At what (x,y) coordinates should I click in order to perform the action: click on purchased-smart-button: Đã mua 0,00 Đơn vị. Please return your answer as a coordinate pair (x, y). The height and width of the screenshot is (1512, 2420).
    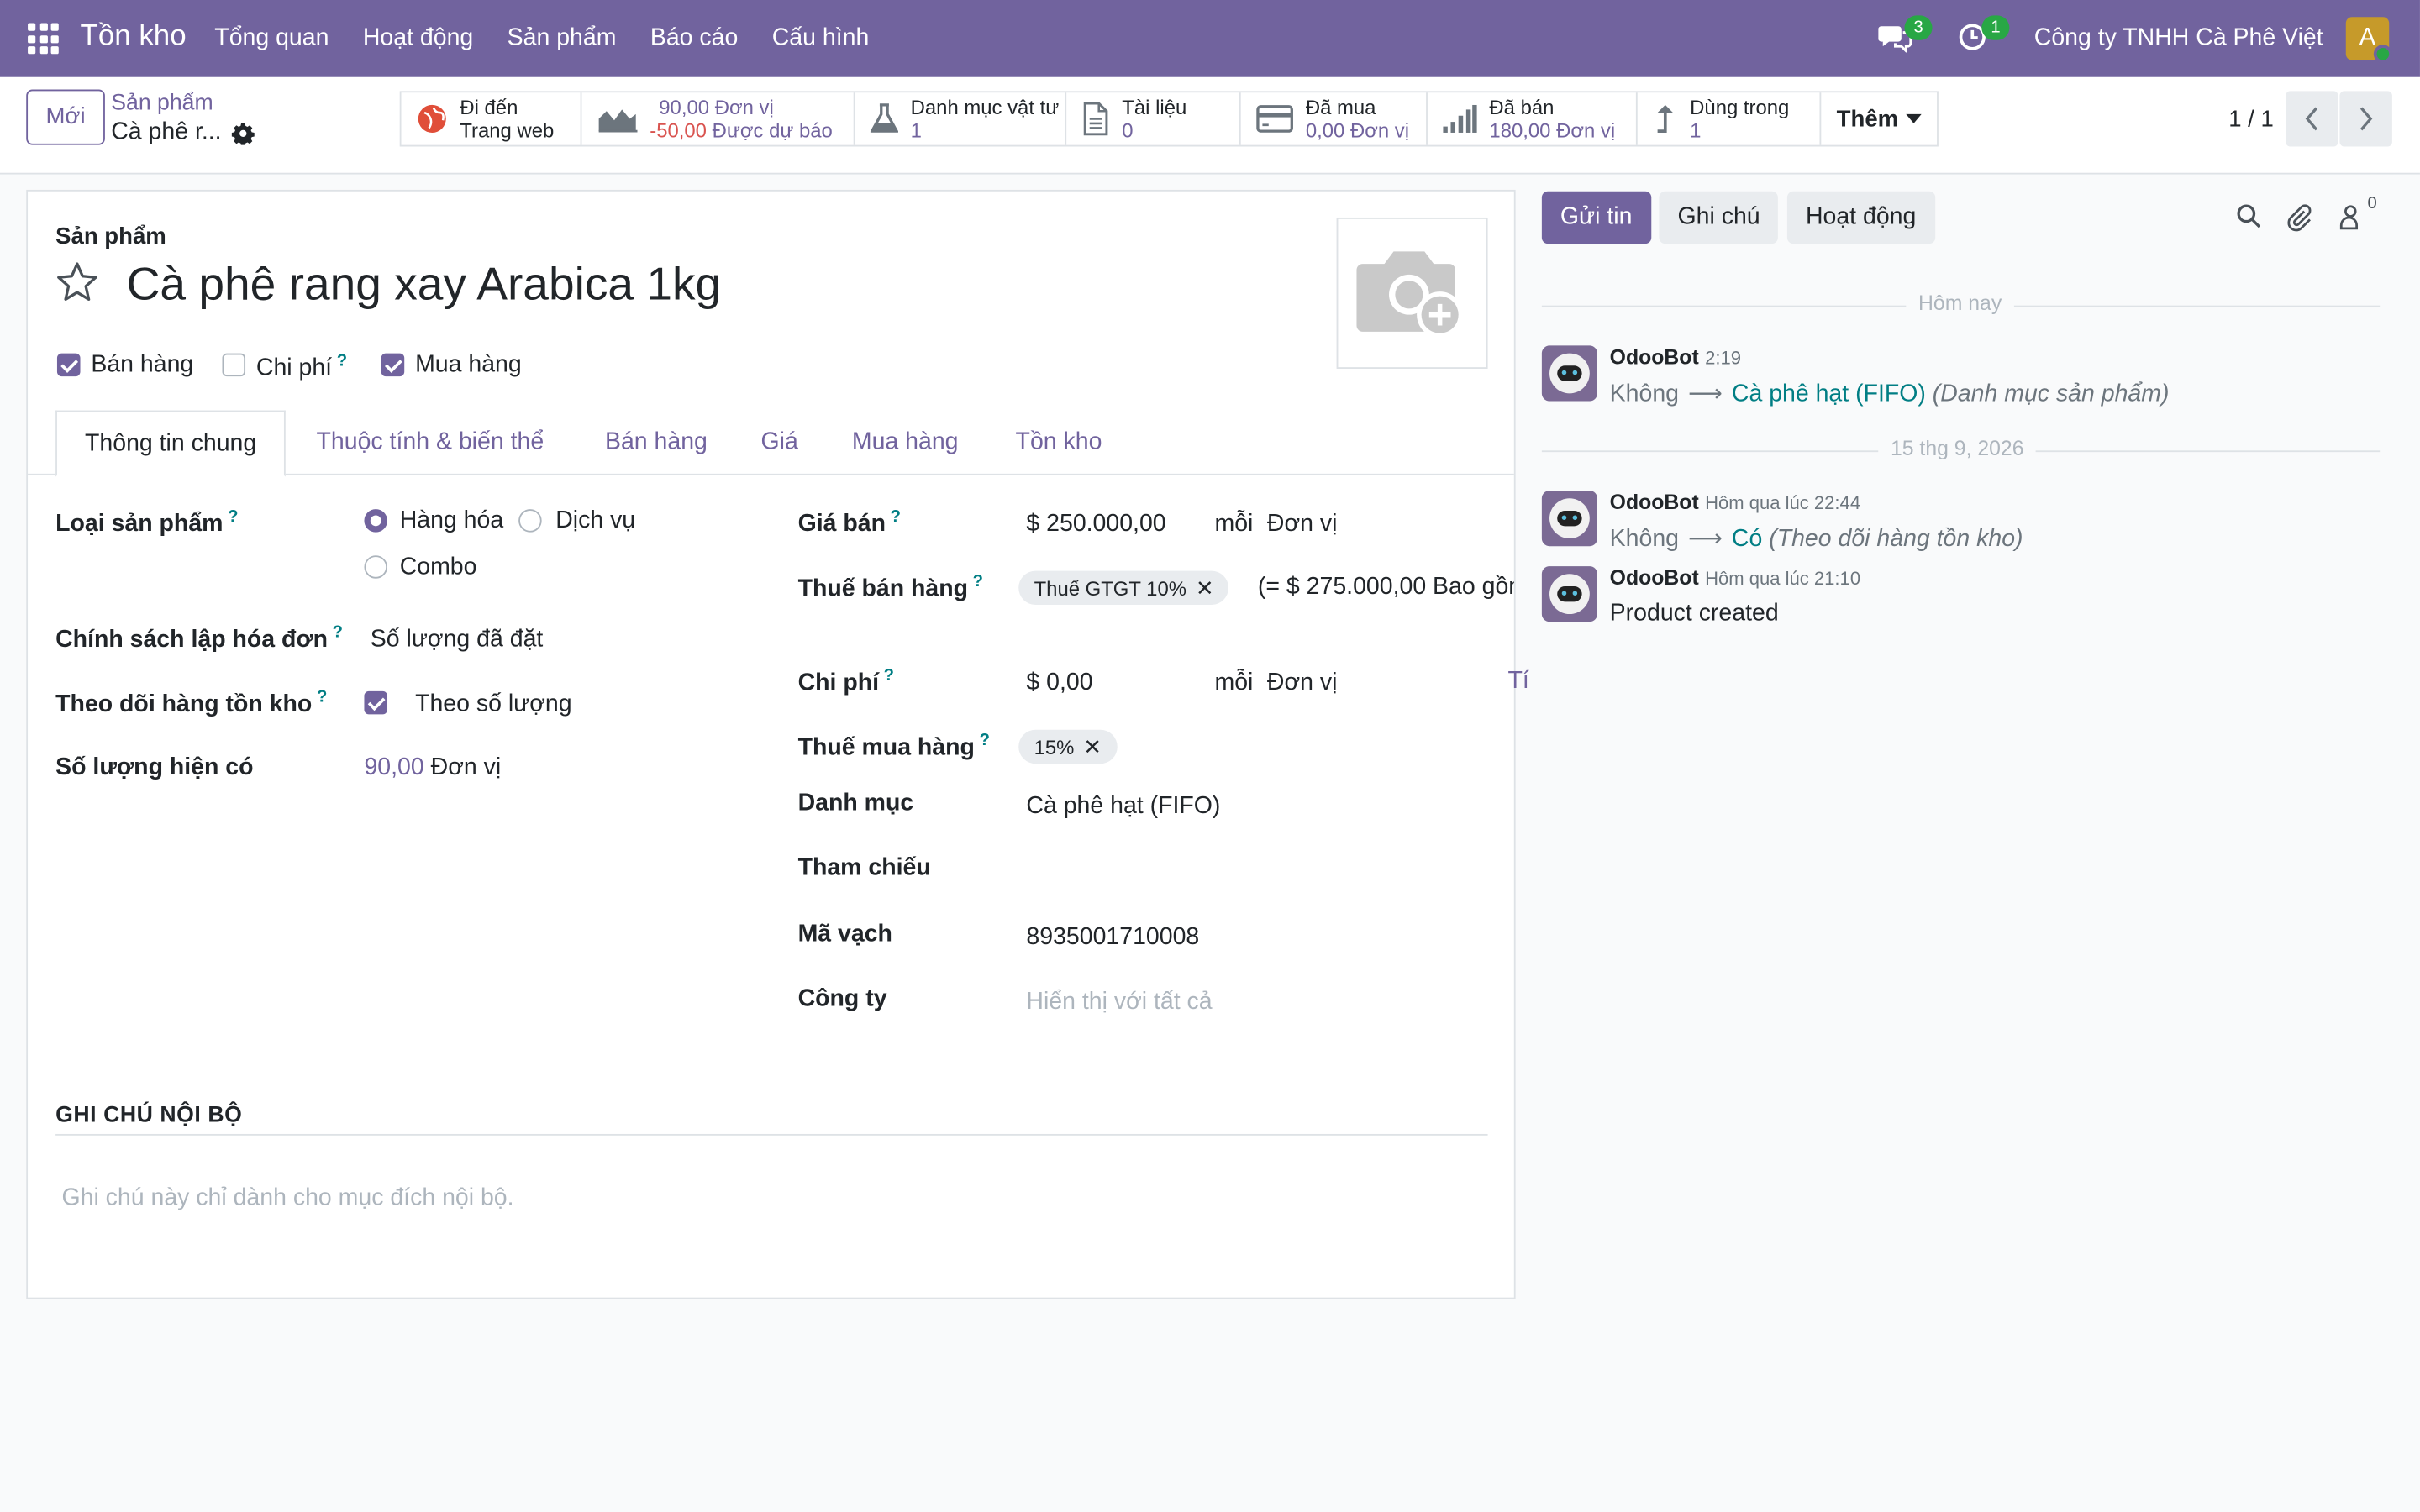
    Looking at the image, I should click on (1334, 118).